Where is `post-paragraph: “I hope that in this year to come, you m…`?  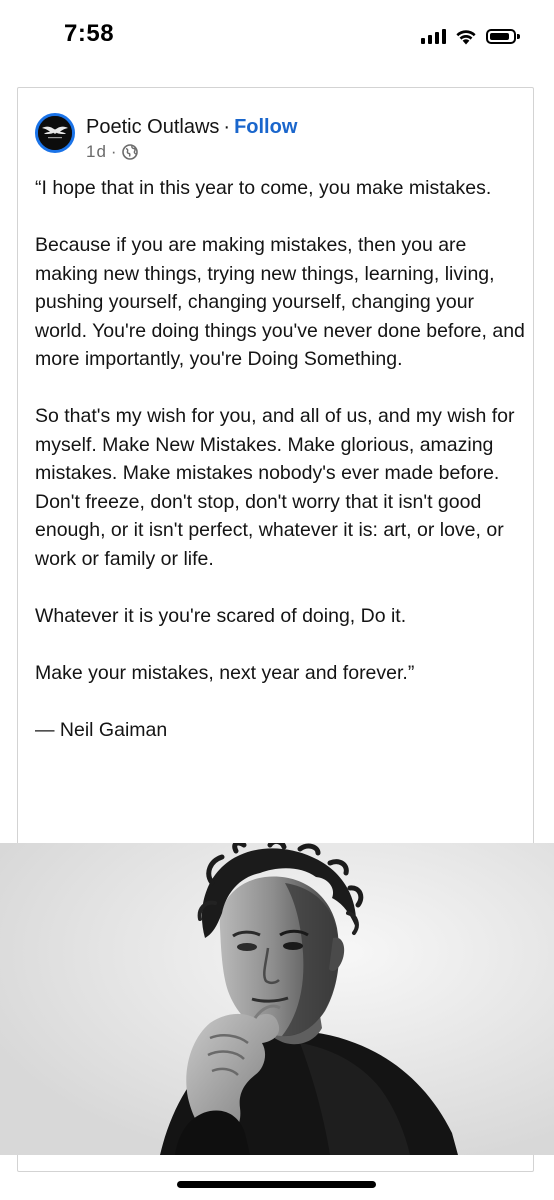
post-paragraph: “I hope that in this year to come, you m… is located at coordinates (263, 188).